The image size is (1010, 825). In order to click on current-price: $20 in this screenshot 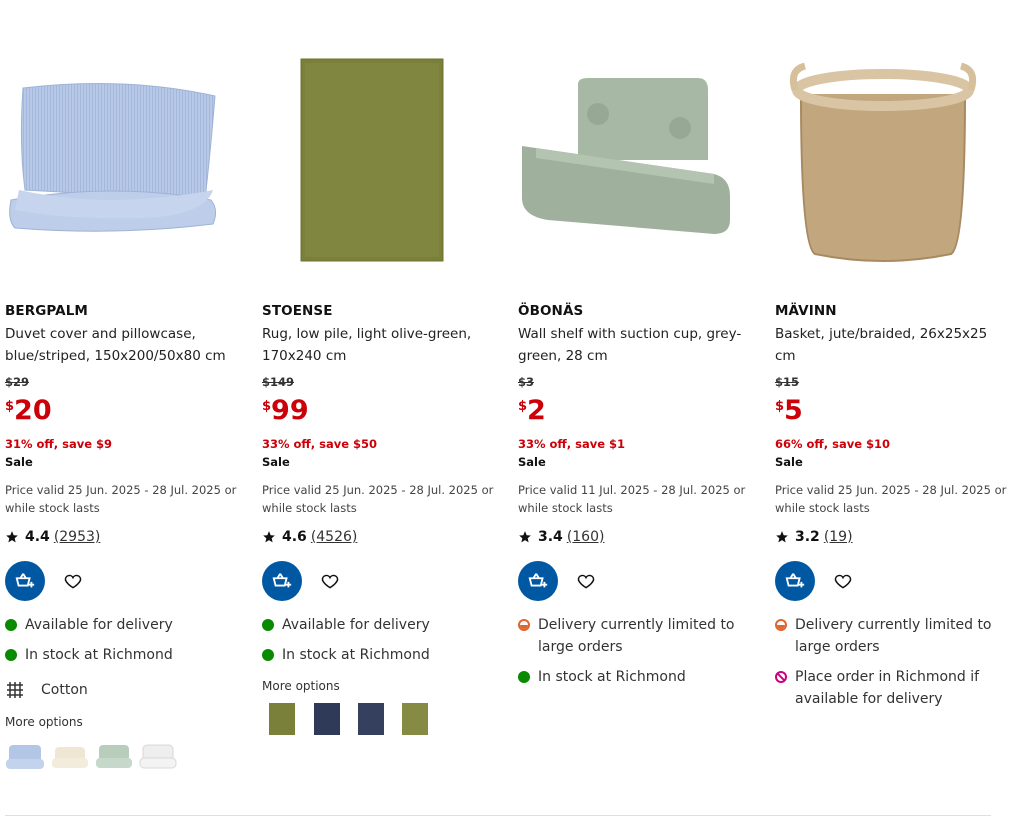, I will do `click(28, 410)`.